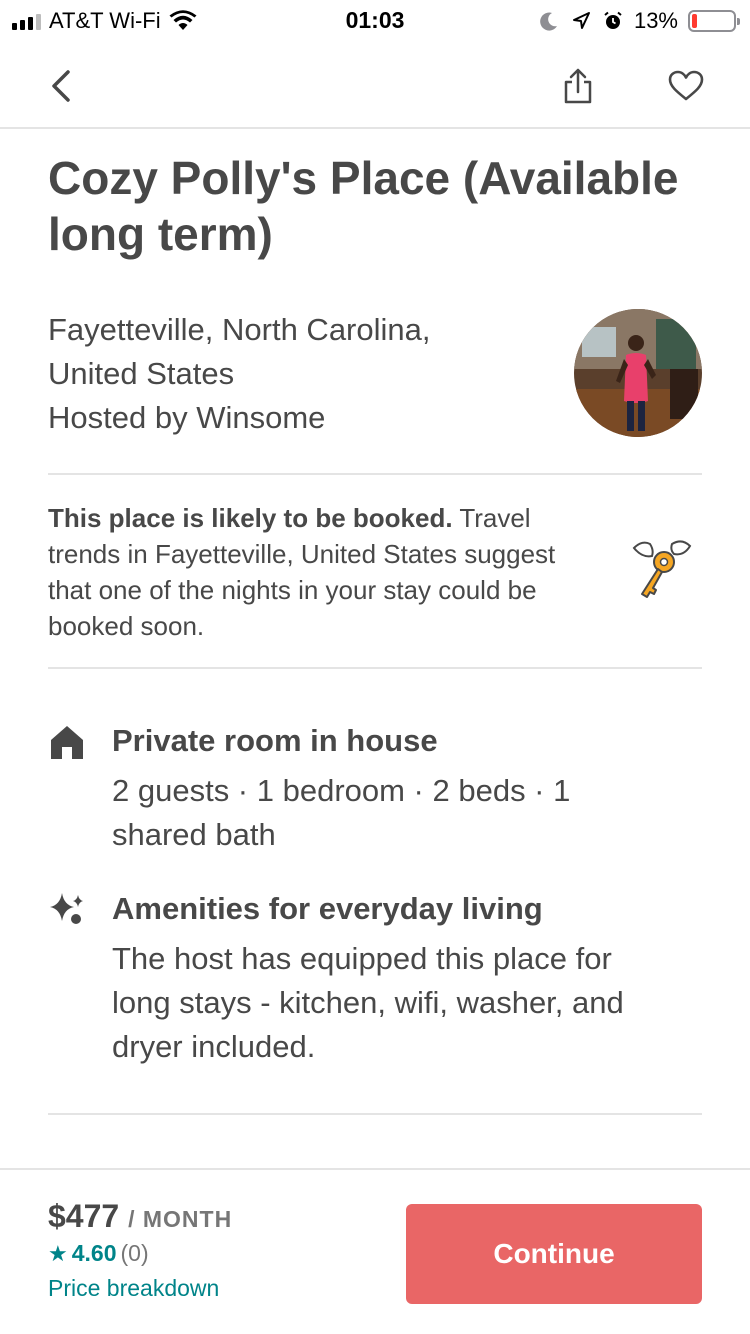 This screenshot has height=1334, width=750. Describe the element at coordinates (67, 742) in the screenshot. I see `house-icon` at that location.